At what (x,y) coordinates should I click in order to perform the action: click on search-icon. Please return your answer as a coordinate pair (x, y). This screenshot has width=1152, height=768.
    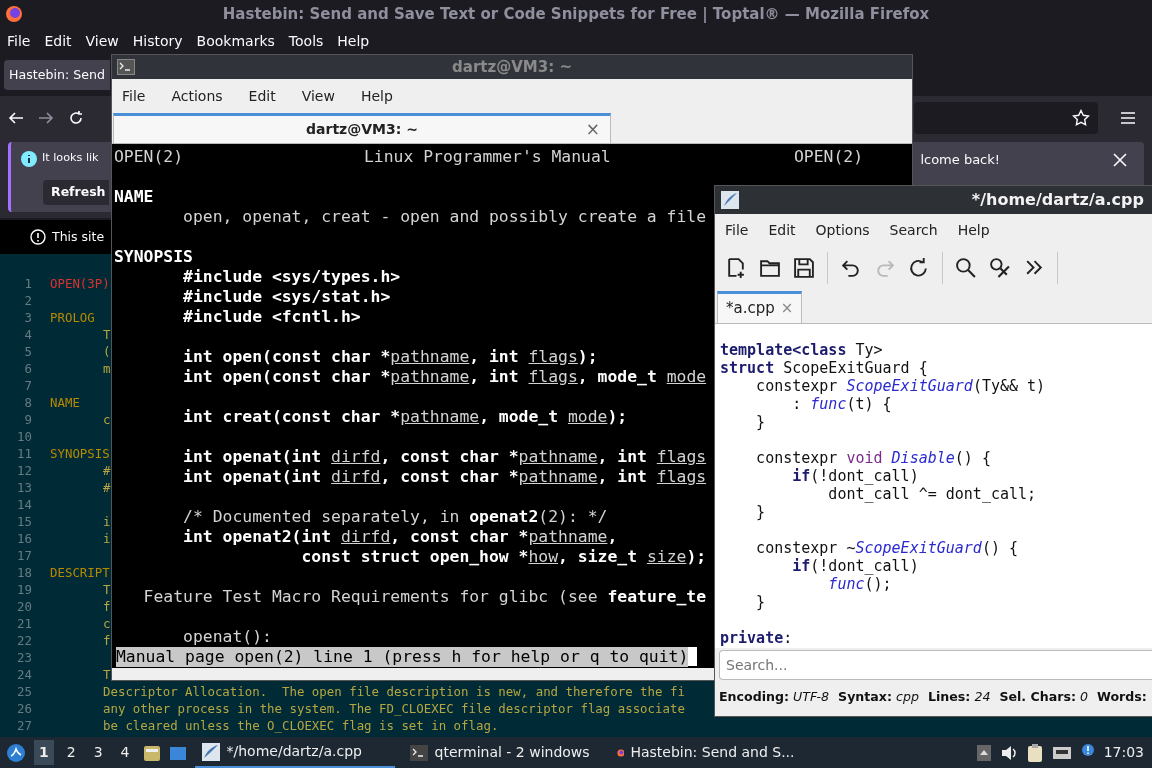
    Looking at the image, I should click on (966, 268).